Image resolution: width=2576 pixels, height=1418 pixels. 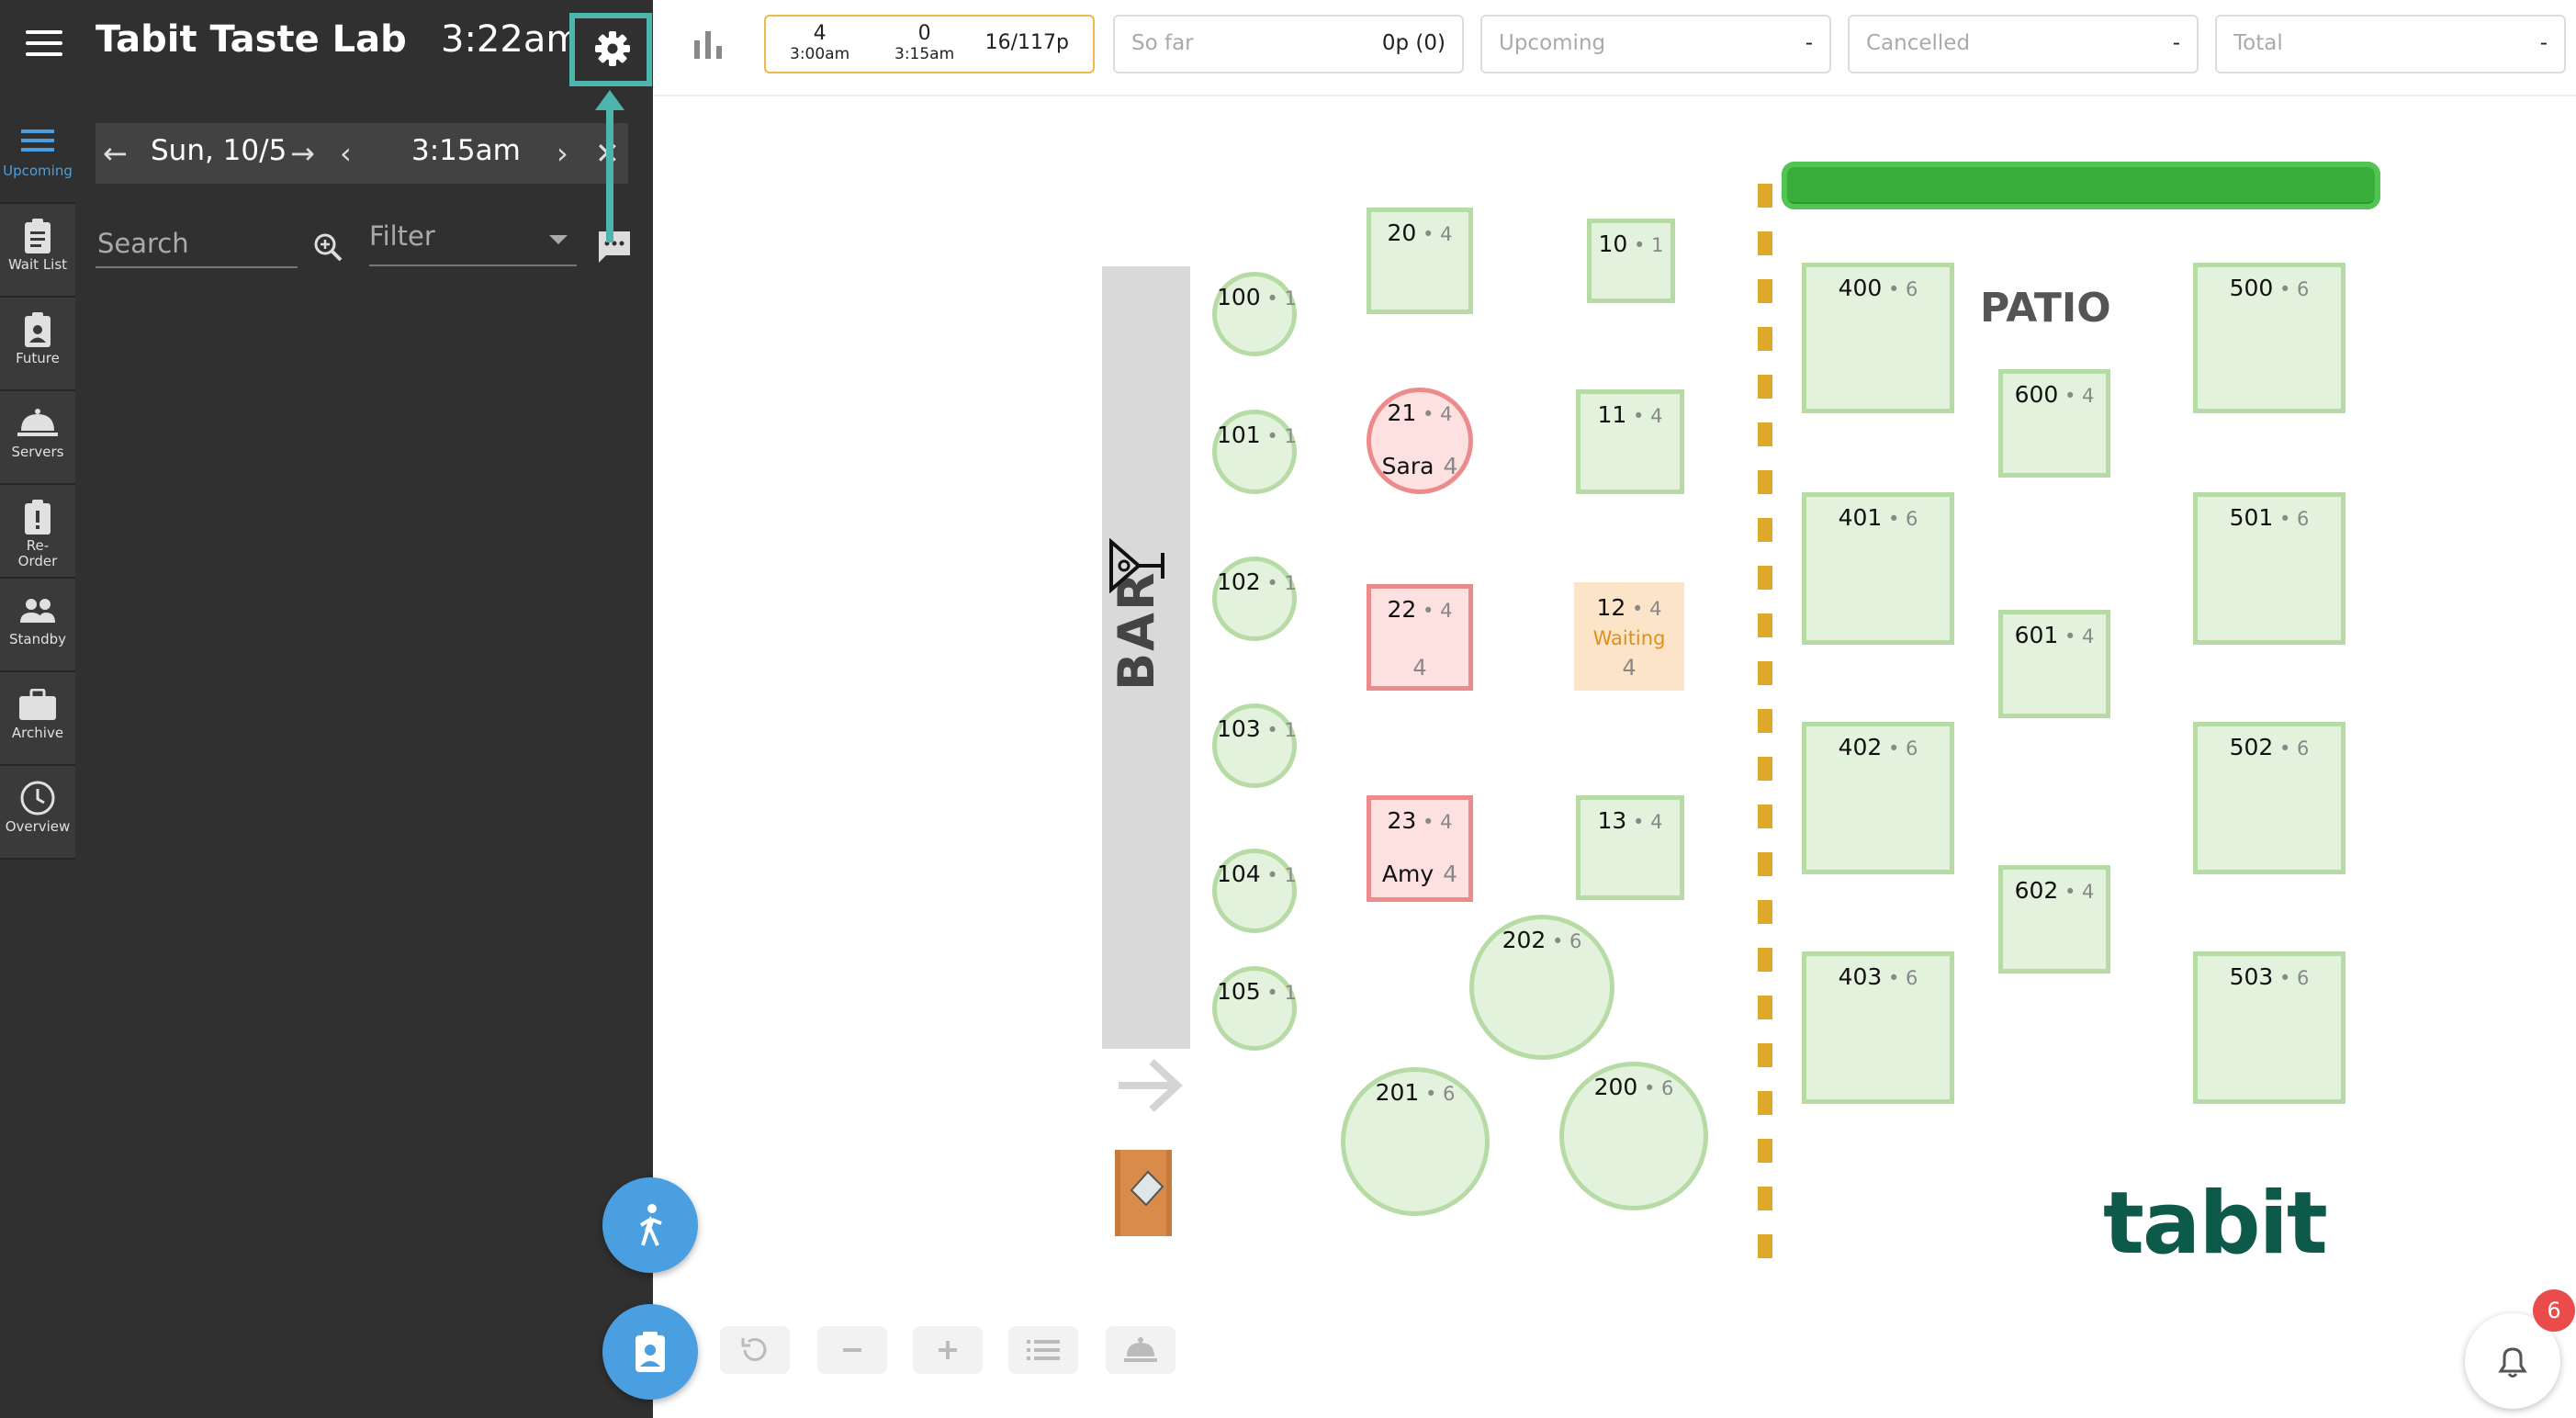 I want to click on table-103: 103 • 1, so click(x=1254, y=746).